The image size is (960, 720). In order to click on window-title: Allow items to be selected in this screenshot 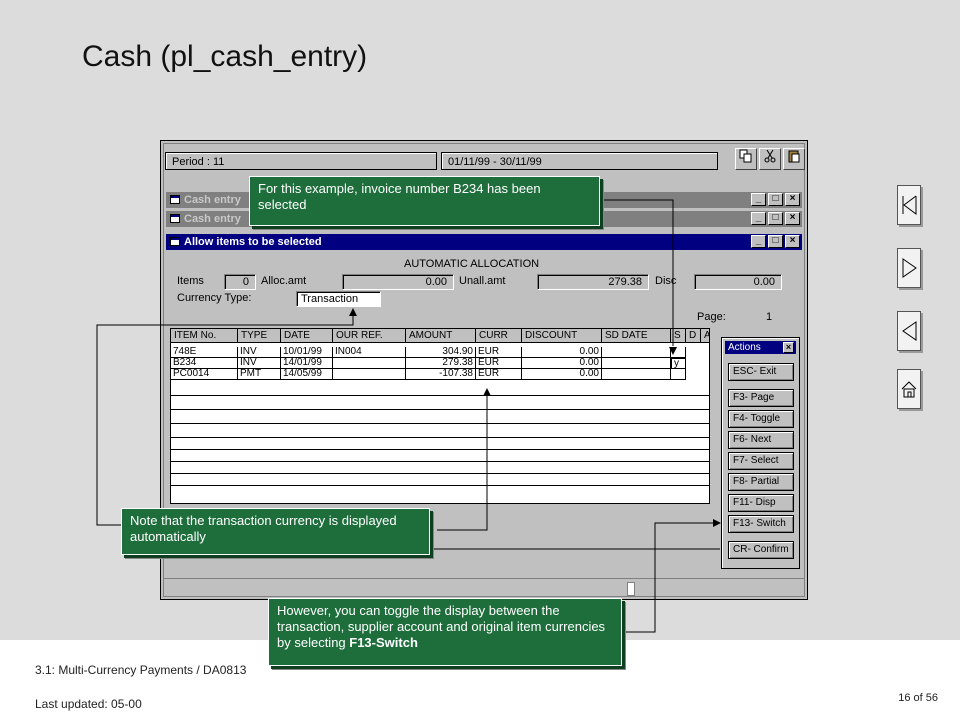, I will do `click(253, 242)`.